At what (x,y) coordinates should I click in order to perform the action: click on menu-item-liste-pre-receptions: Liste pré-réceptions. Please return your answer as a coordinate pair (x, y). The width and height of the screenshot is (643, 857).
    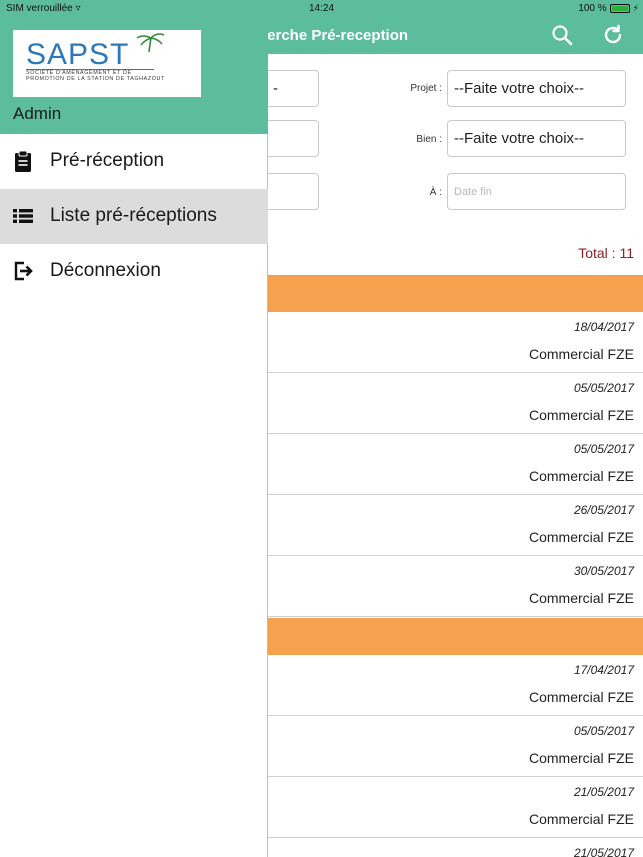
    Looking at the image, I should click on (134, 216).